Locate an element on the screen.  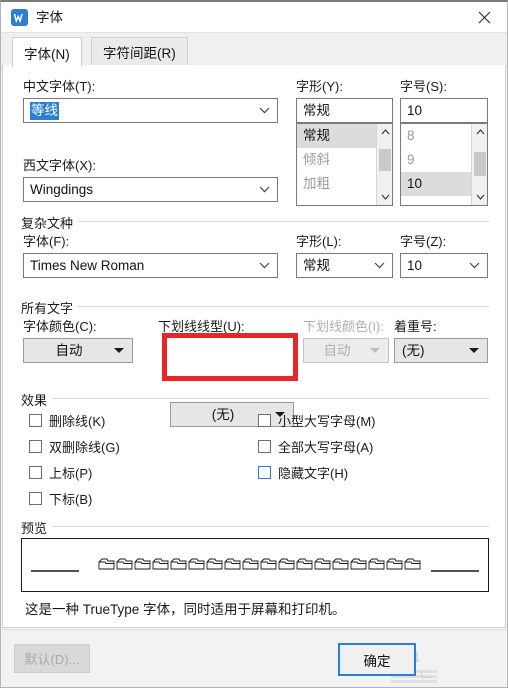
ok-button-label: 确定 is located at coordinates (377, 661).